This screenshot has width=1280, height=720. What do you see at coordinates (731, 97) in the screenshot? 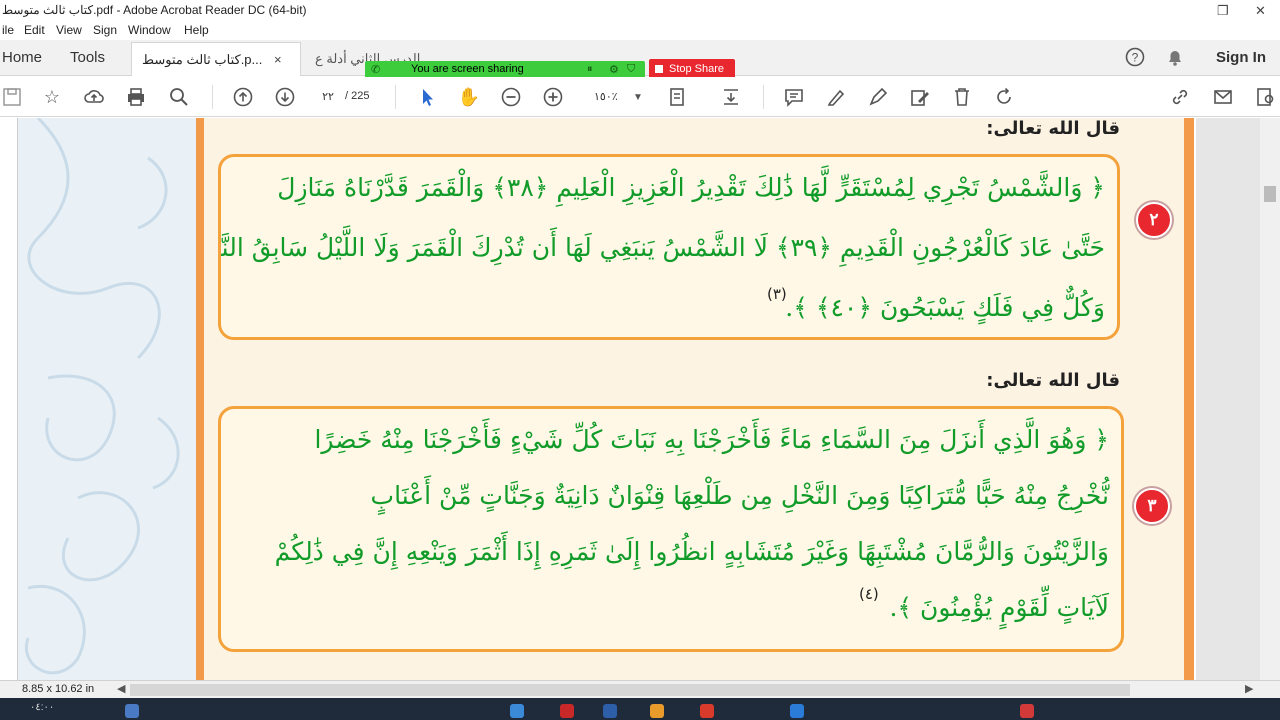
I see `scroll-mode-icon` at bounding box center [731, 97].